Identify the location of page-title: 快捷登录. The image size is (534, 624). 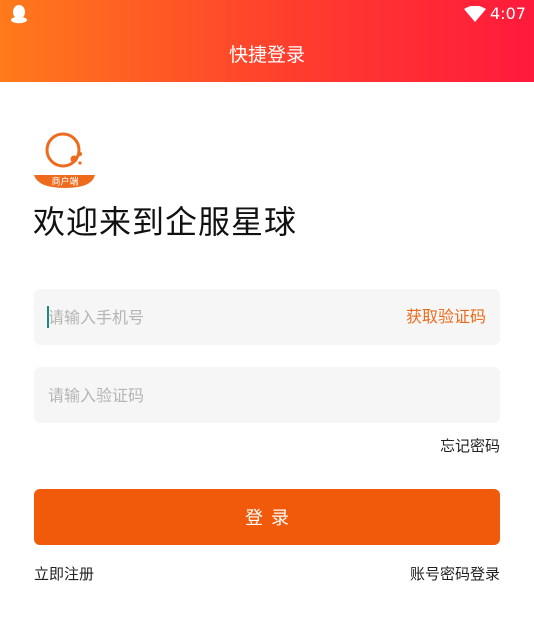
(266, 55).